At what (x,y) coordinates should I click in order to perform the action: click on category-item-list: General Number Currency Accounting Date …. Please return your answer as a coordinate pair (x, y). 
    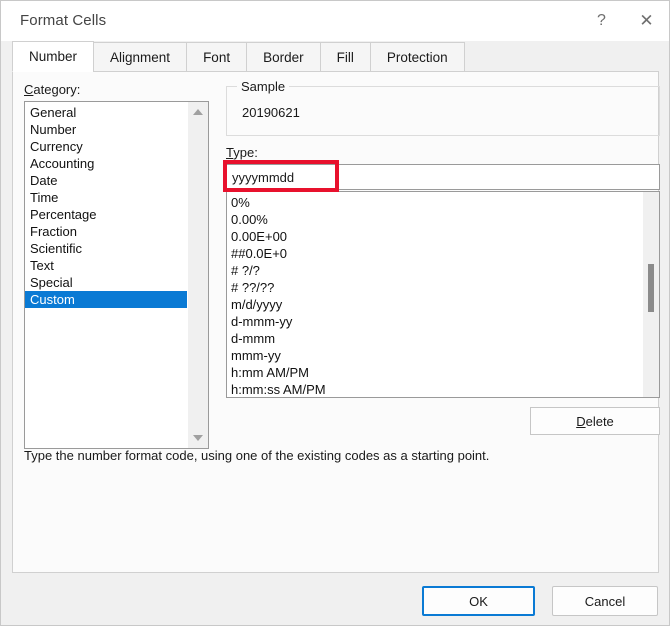
    Looking at the image, I should click on (106, 206).